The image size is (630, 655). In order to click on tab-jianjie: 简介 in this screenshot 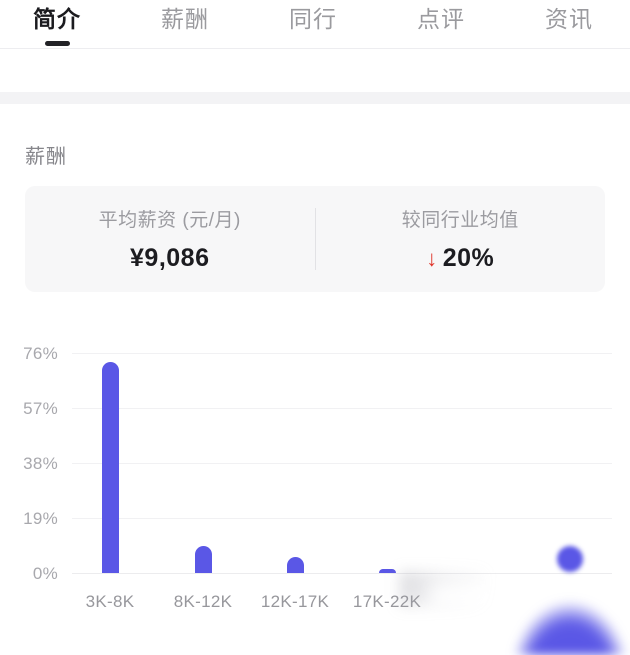, I will do `click(57, 24)`.